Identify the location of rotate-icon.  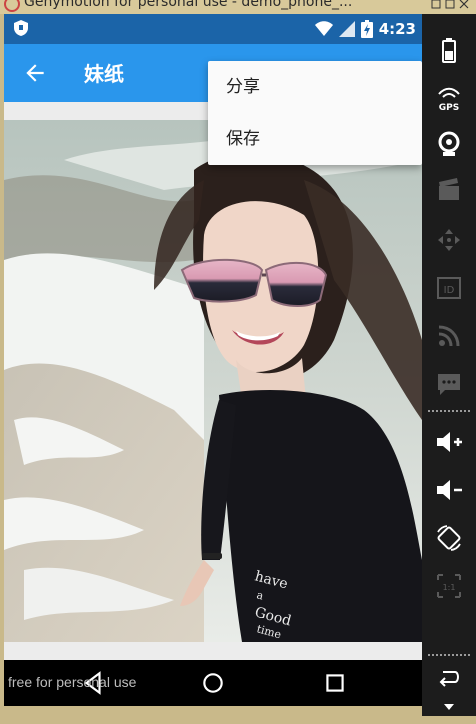
(449, 538).